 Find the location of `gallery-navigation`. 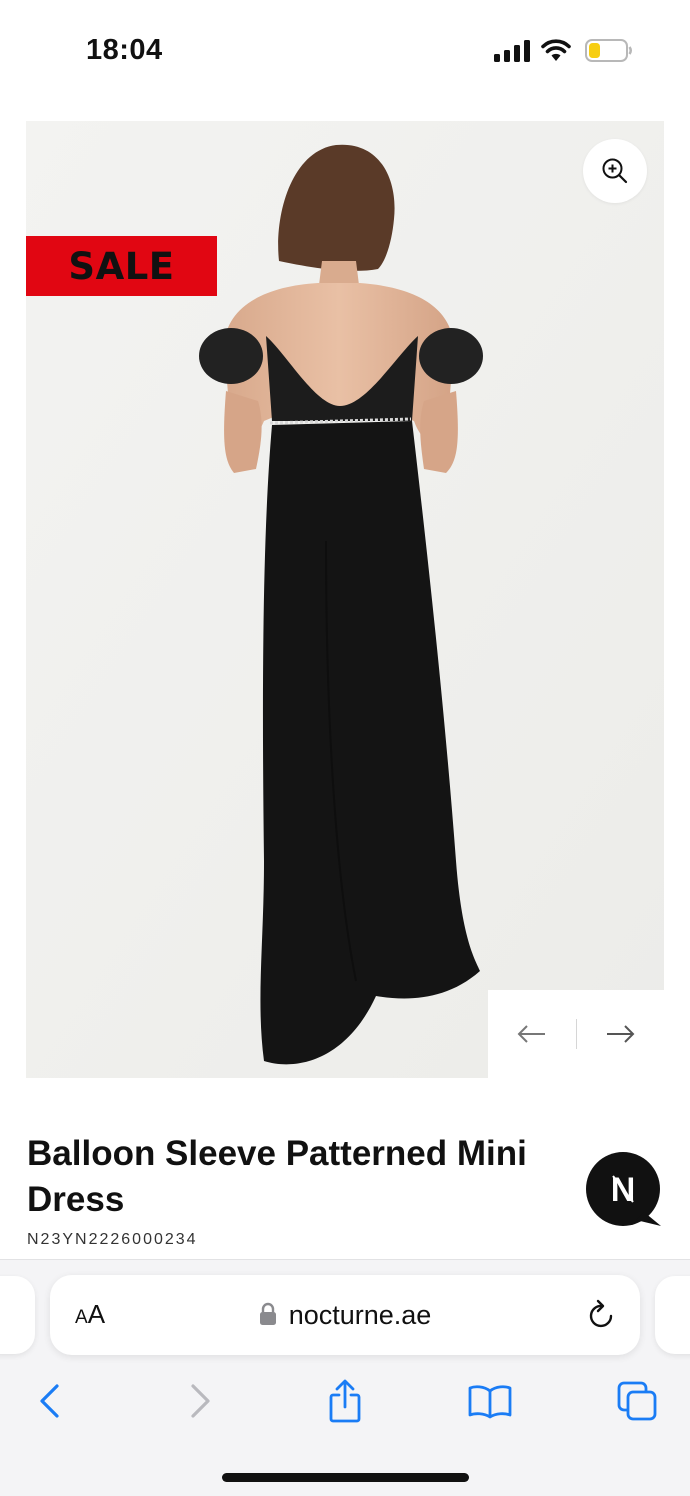

gallery-navigation is located at coordinates (576, 1034).